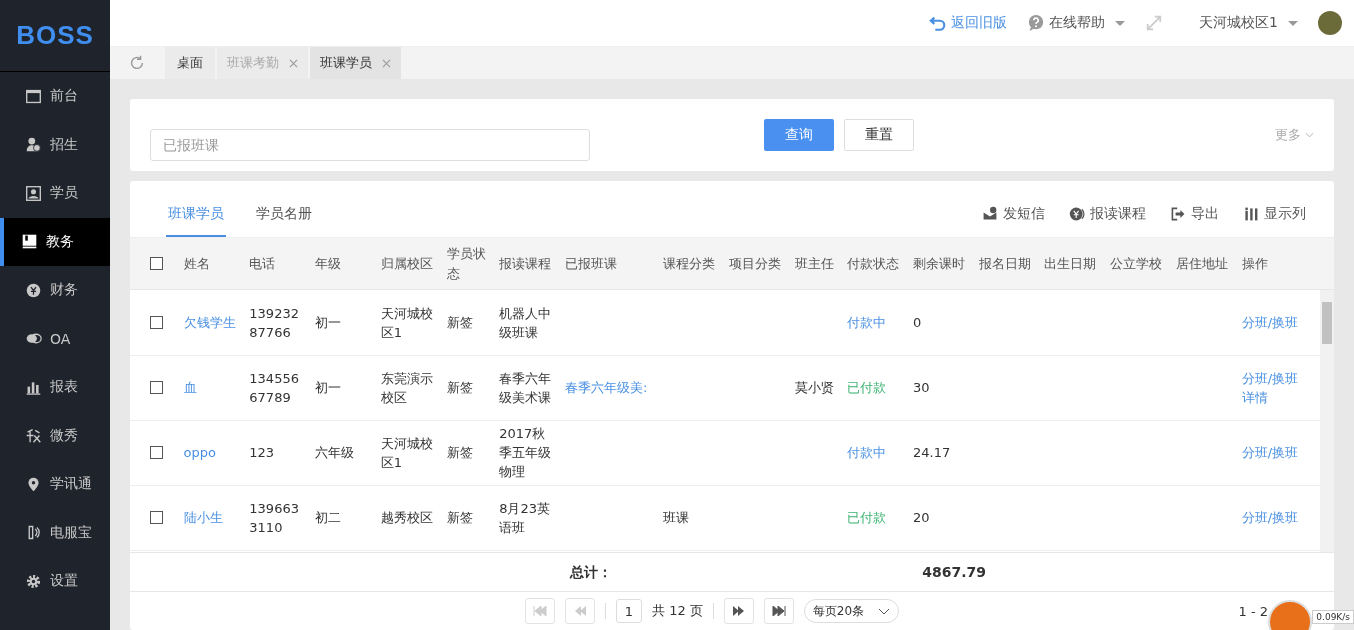 This screenshot has height=630, width=1354. I want to click on sidebar-item: 微秀, so click(55, 435).